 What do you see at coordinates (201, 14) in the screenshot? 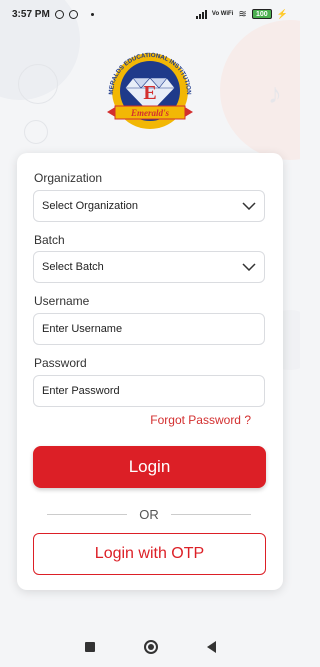
I see `signal-icon` at bounding box center [201, 14].